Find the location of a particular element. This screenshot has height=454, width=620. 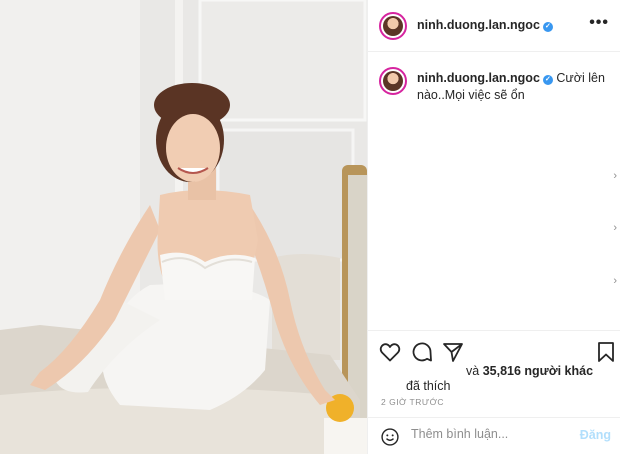

post-header: ninh.duong.lan.ngoc ✓ ••• is located at coordinates (494, 26).